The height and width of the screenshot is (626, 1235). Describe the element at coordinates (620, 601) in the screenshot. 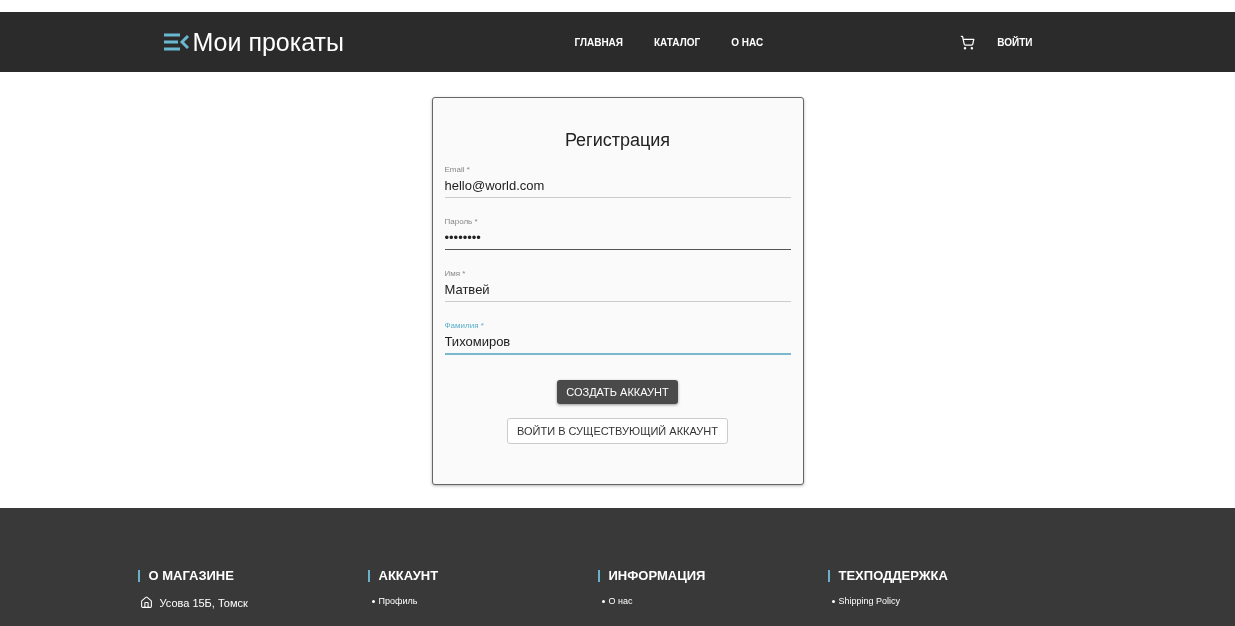

I see `footer-link: О нас` at that location.